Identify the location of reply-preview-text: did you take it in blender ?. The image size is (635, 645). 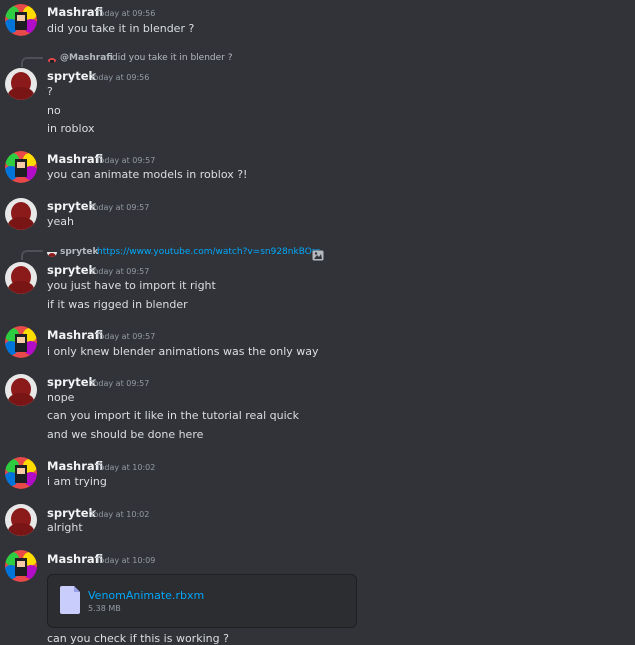
(172, 58).